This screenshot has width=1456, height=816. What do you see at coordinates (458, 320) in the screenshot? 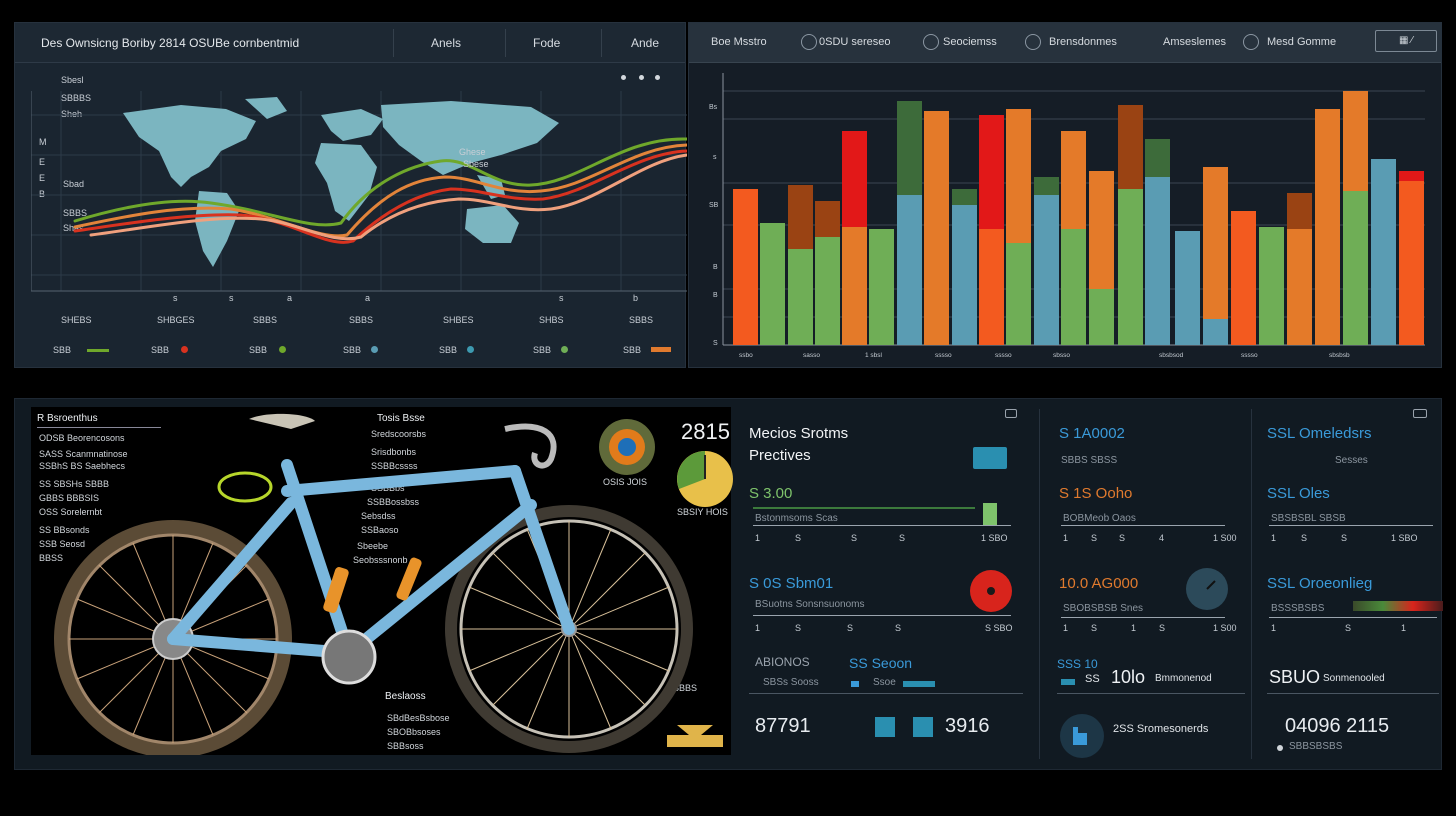
I see `series-label: SHBES` at bounding box center [458, 320].